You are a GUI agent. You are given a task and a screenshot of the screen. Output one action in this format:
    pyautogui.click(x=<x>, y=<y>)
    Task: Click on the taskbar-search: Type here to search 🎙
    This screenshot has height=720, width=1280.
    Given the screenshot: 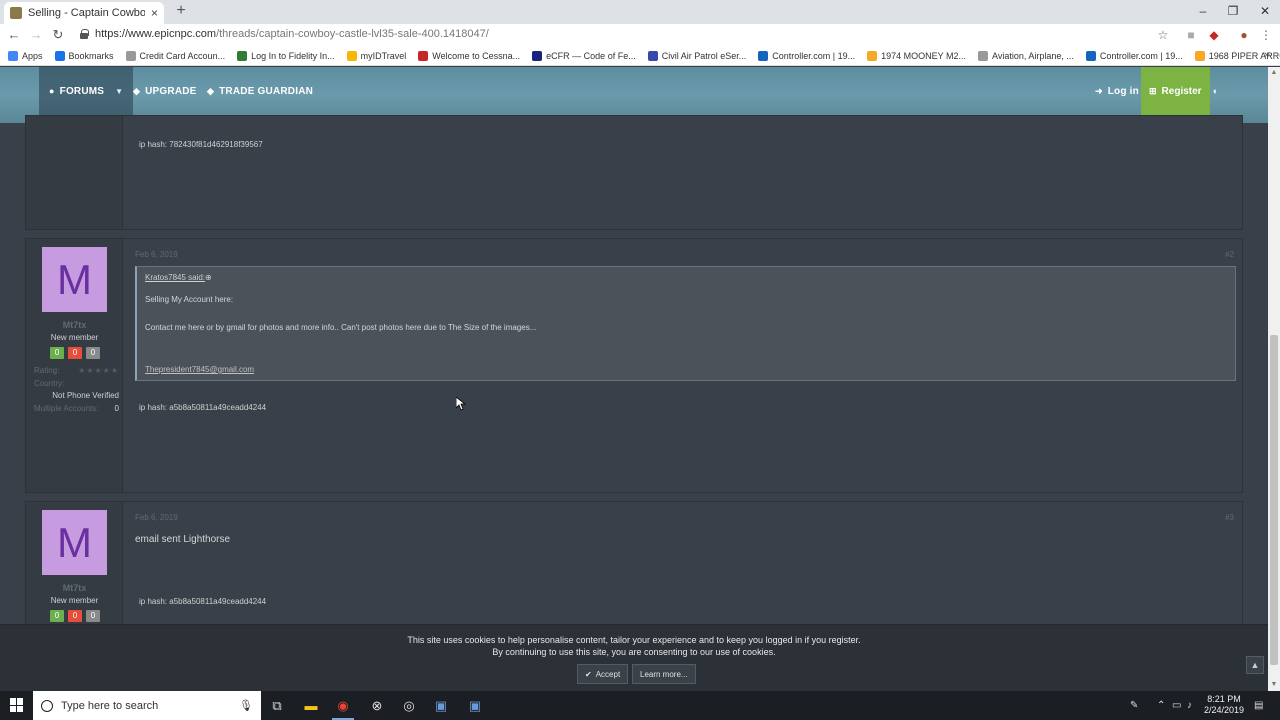 What is the action you would take?
    pyautogui.click(x=147, y=705)
    